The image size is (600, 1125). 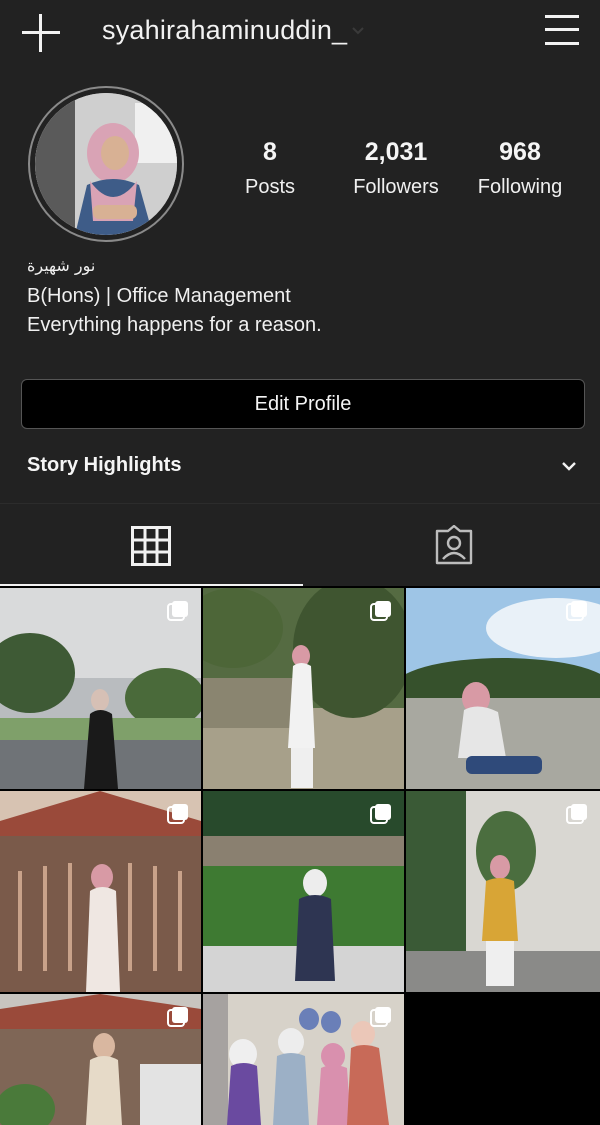 What do you see at coordinates (396, 187) in the screenshot?
I see `followers-label: Followers` at bounding box center [396, 187].